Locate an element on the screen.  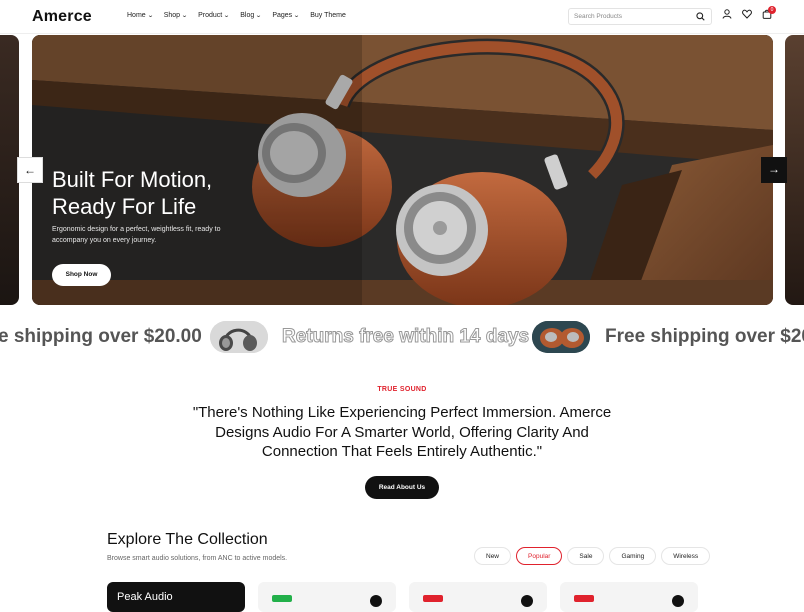
arrow-right-icon: → is located at coordinates (774, 170).